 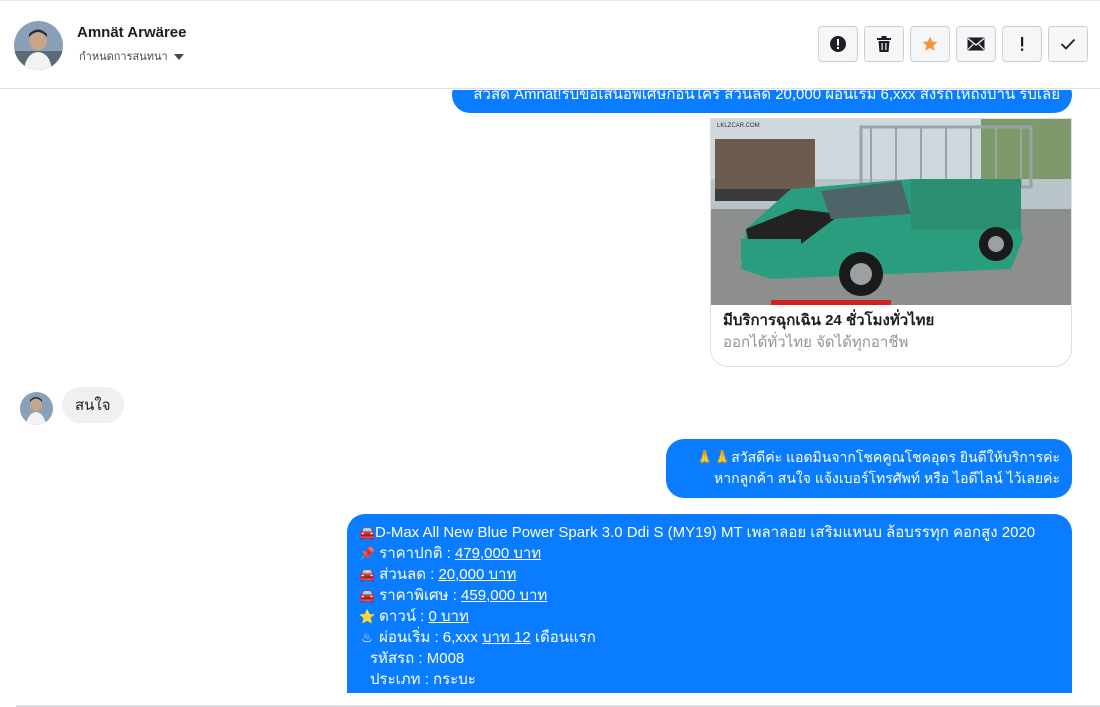 I want to click on exclamation-icon, so click(x=1022, y=44).